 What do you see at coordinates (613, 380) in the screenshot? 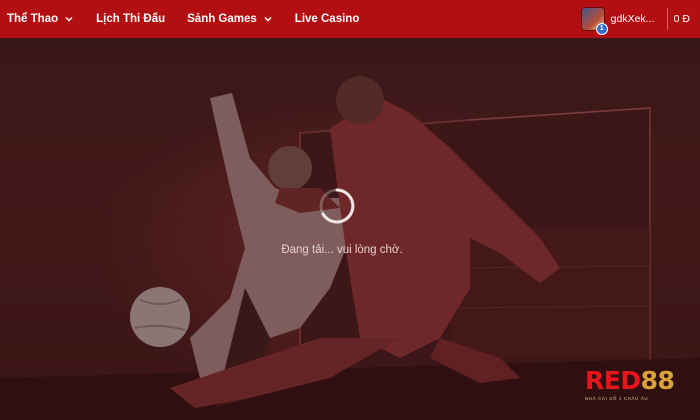
I see `logo-part-red: RED` at bounding box center [613, 380].